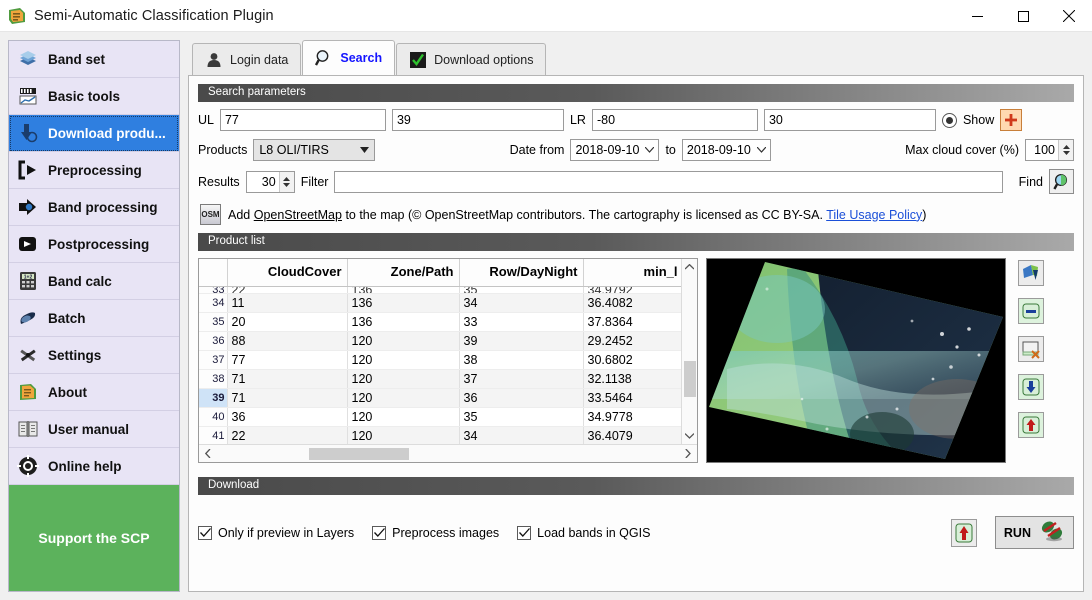 The image size is (1092, 600). What do you see at coordinates (247, 59) in the screenshot?
I see `tab-login-data: Login data` at bounding box center [247, 59].